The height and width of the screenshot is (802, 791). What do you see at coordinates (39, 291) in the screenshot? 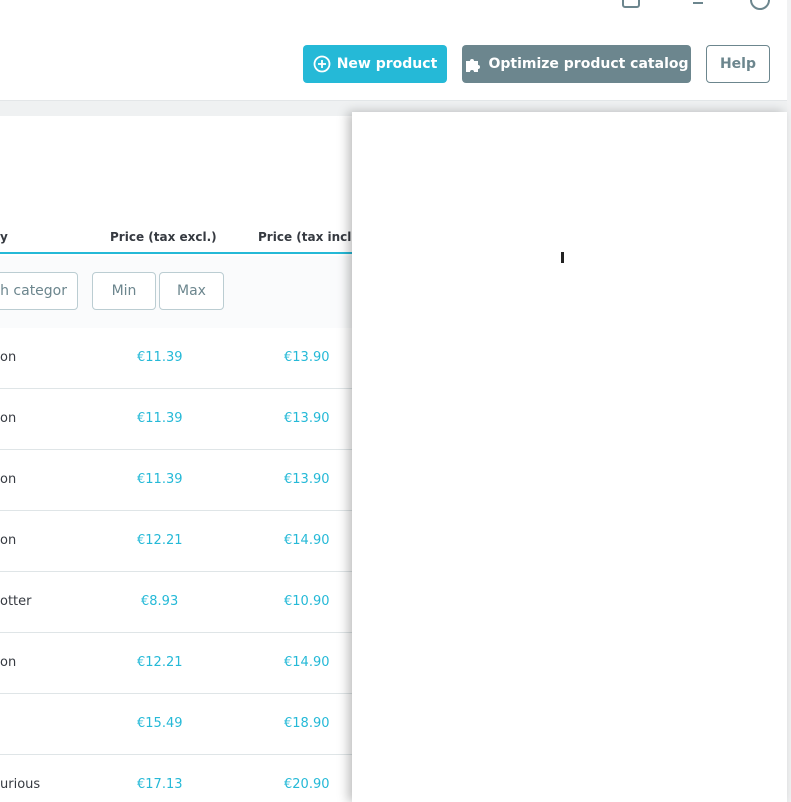
I see `category-filter-input: ch categor` at bounding box center [39, 291].